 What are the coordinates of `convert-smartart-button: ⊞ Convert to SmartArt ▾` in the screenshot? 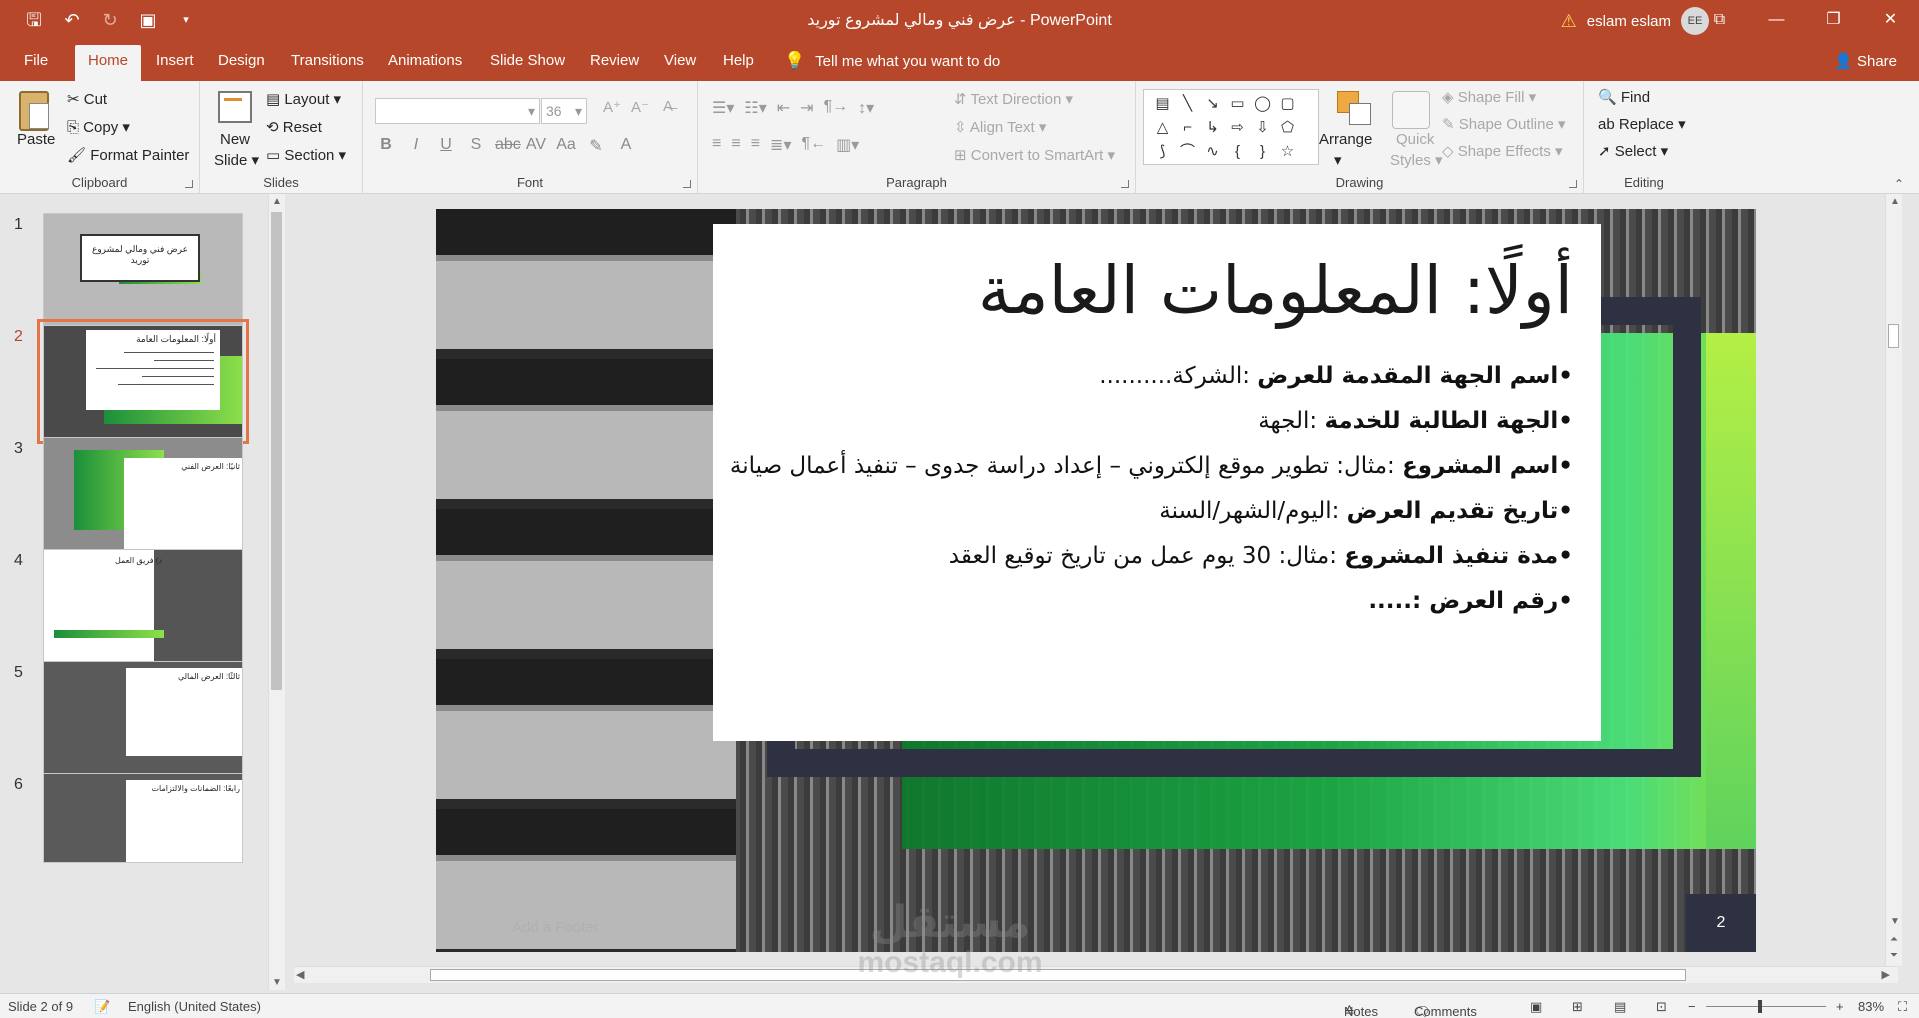 It's located at (1034, 155).